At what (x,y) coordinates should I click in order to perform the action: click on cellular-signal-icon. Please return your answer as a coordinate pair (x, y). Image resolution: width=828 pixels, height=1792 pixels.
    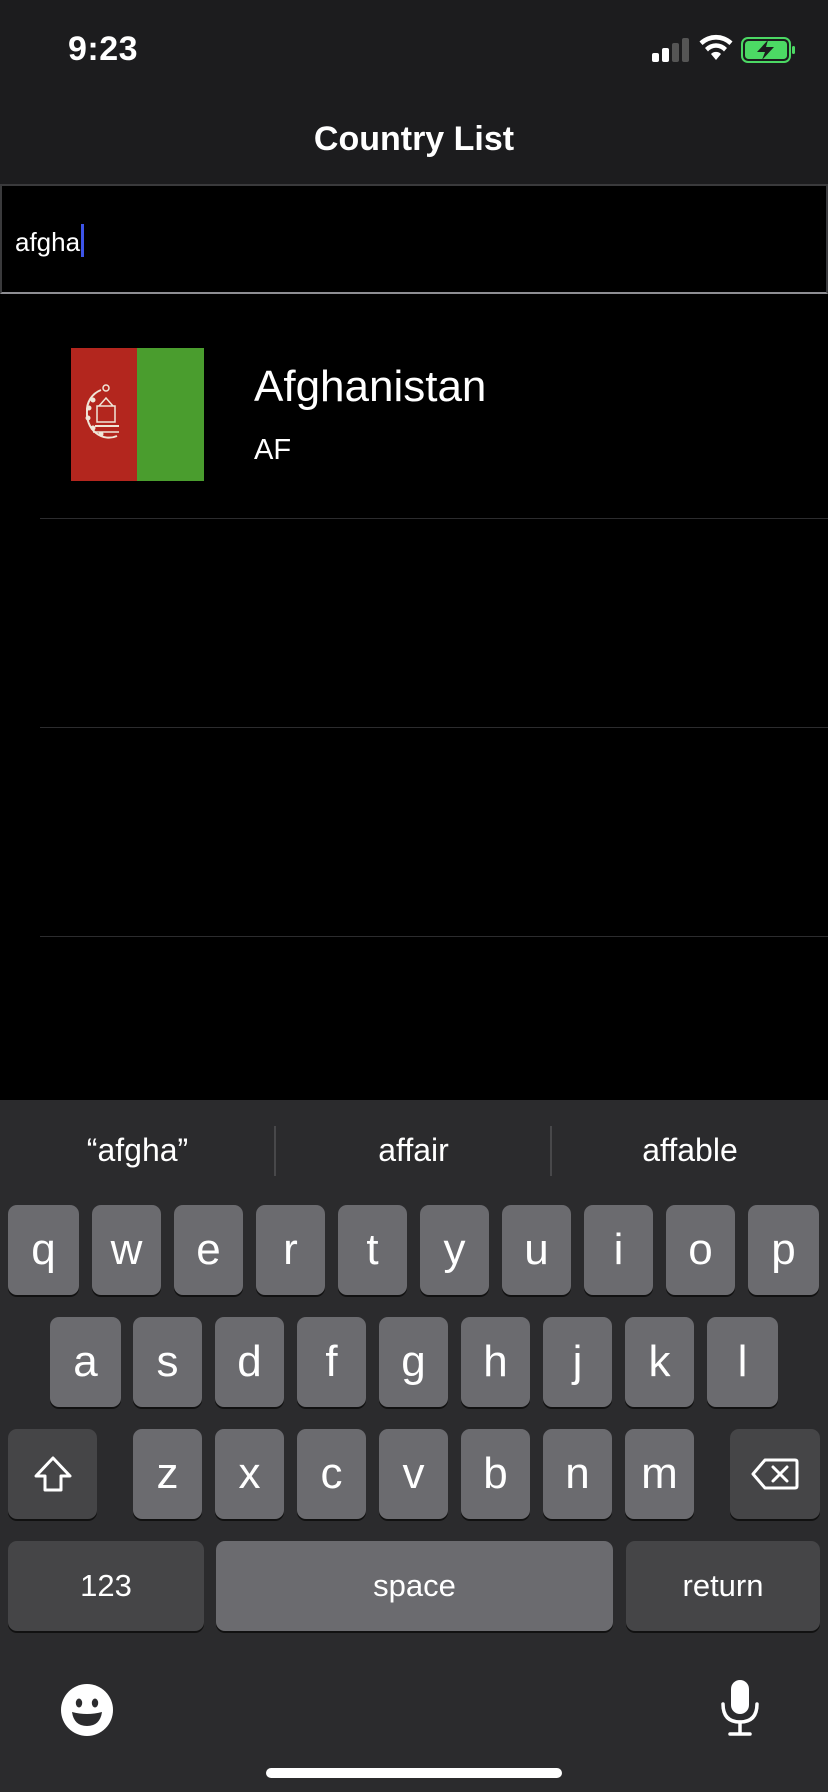
    Looking at the image, I should click on (672, 50).